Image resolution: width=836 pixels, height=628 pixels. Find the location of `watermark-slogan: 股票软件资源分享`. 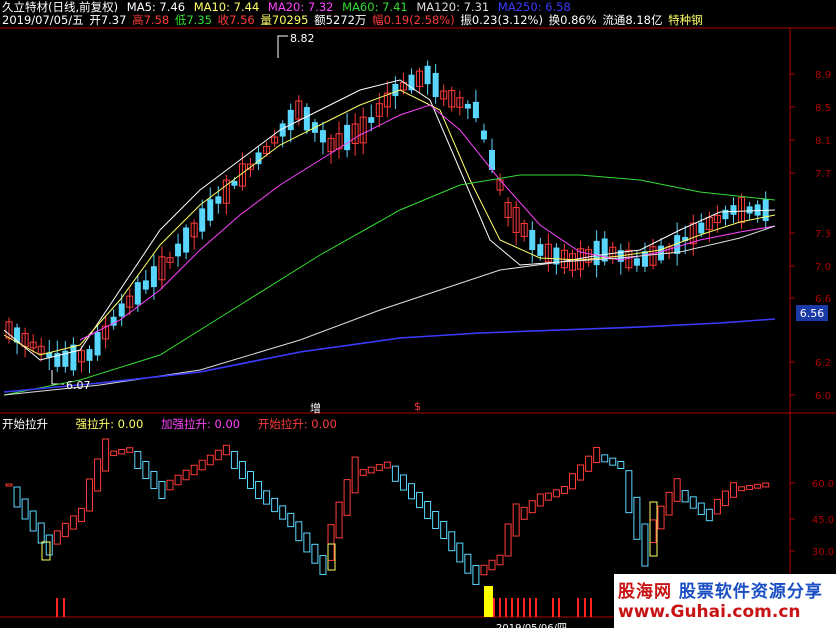

watermark-slogan: 股票软件资源分享 is located at coordinates (750, 592).